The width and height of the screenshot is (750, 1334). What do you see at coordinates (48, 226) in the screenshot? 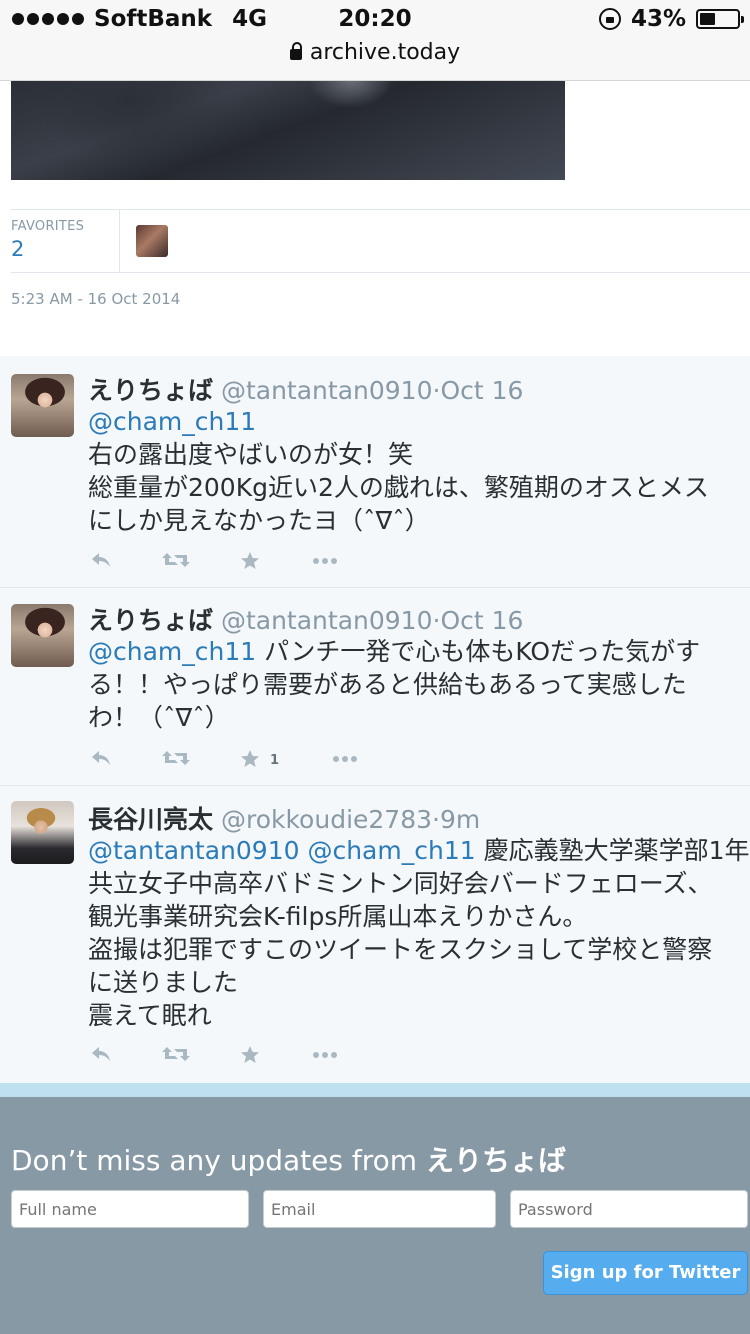
I see `favorites-label: FAVORITES` at bounding box center [48, 226].